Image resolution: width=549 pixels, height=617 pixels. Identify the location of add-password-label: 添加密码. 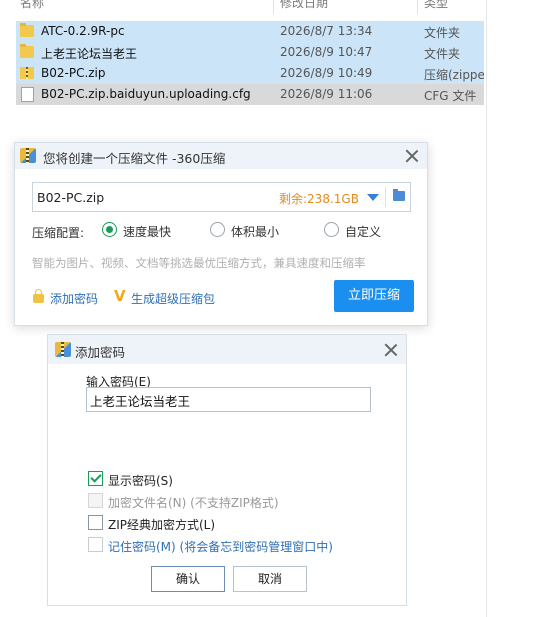
(74, 298).